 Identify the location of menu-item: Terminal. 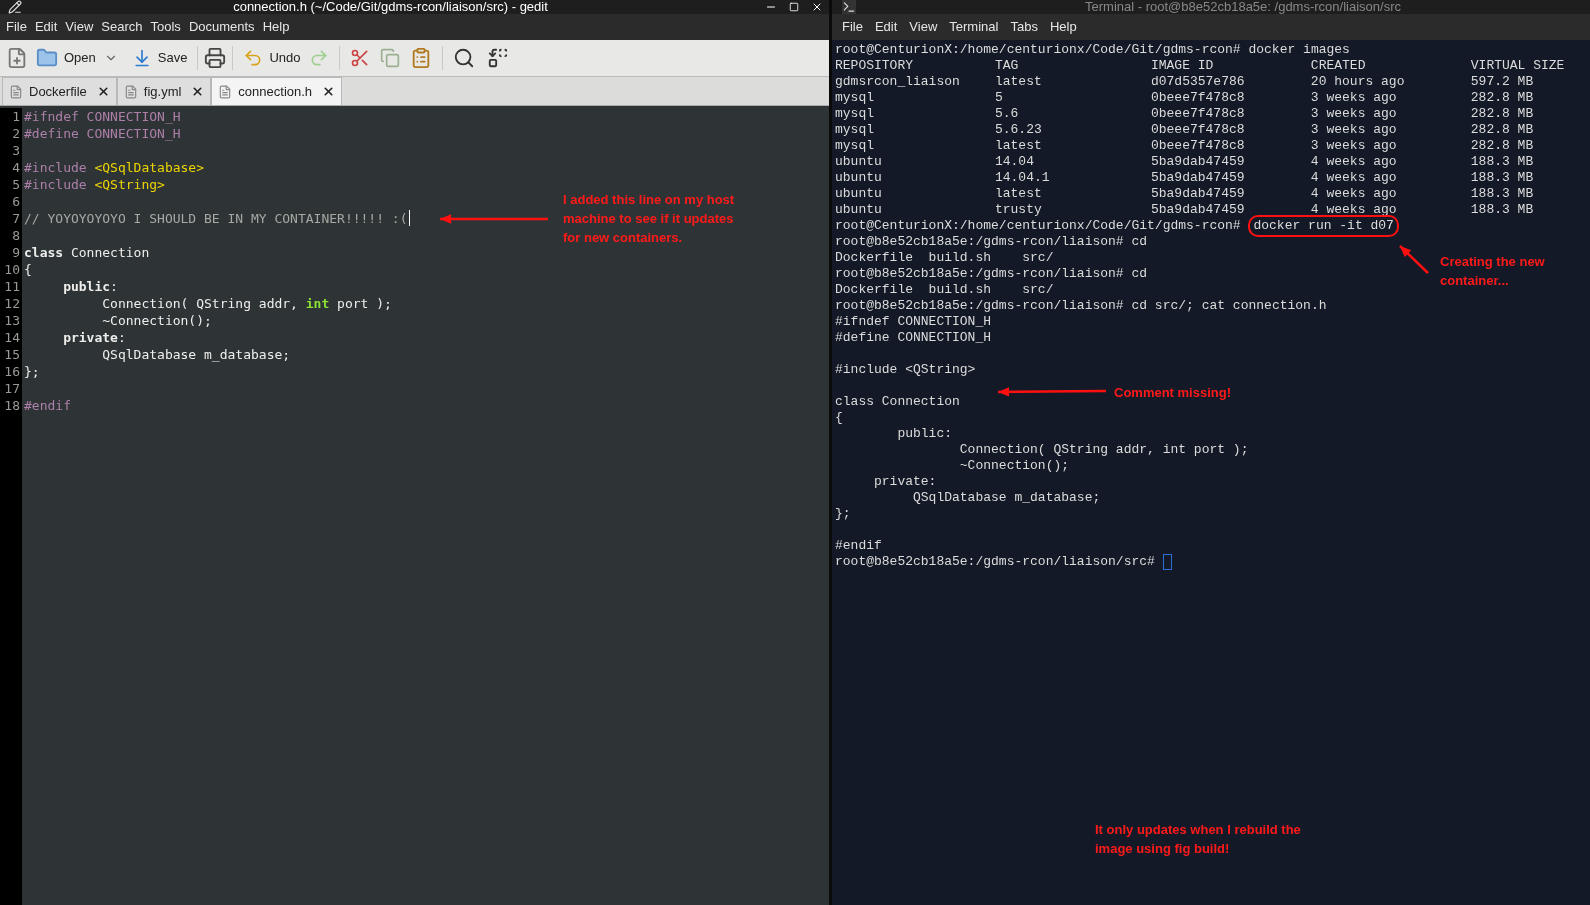
(974, 27).